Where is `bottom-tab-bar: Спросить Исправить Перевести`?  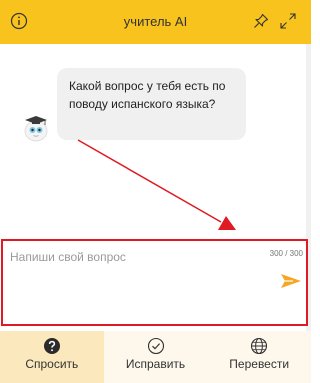
bottom-tab-bar: Спросить Исправить Перевести is located at coordinates (155, 357).